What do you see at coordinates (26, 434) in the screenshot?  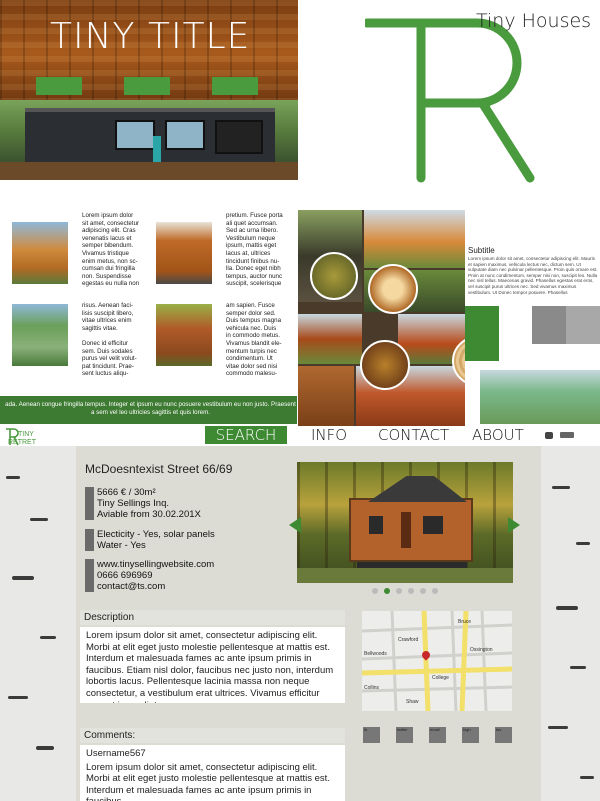 I see `svg-text: TINY` at bounding box center [26, 434].